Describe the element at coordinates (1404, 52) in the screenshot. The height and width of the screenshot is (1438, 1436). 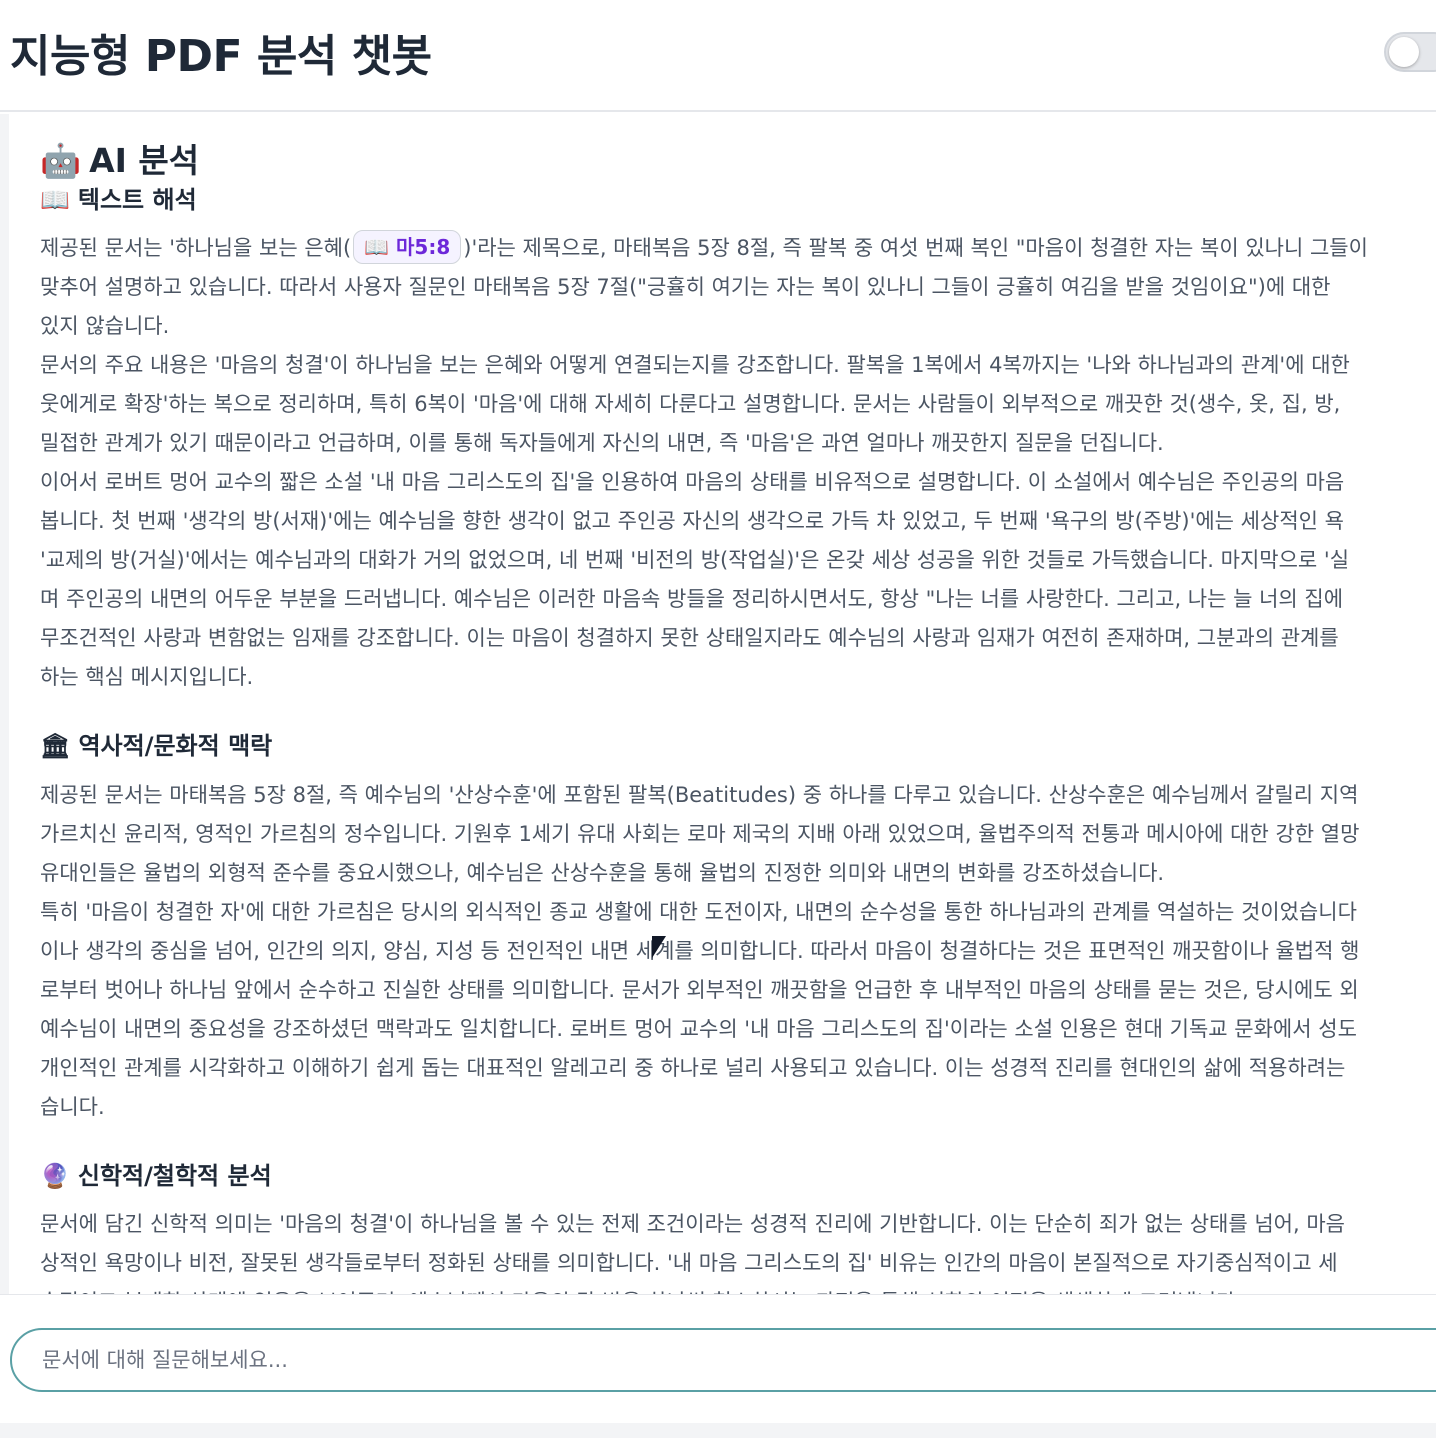
I see `toggle-knob` at that location.